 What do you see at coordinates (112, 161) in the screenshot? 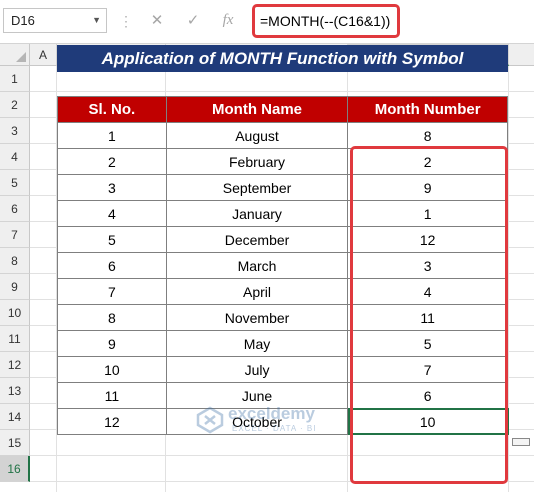
I see `cell-sl-no: 2` at bounding box center [112, 161].